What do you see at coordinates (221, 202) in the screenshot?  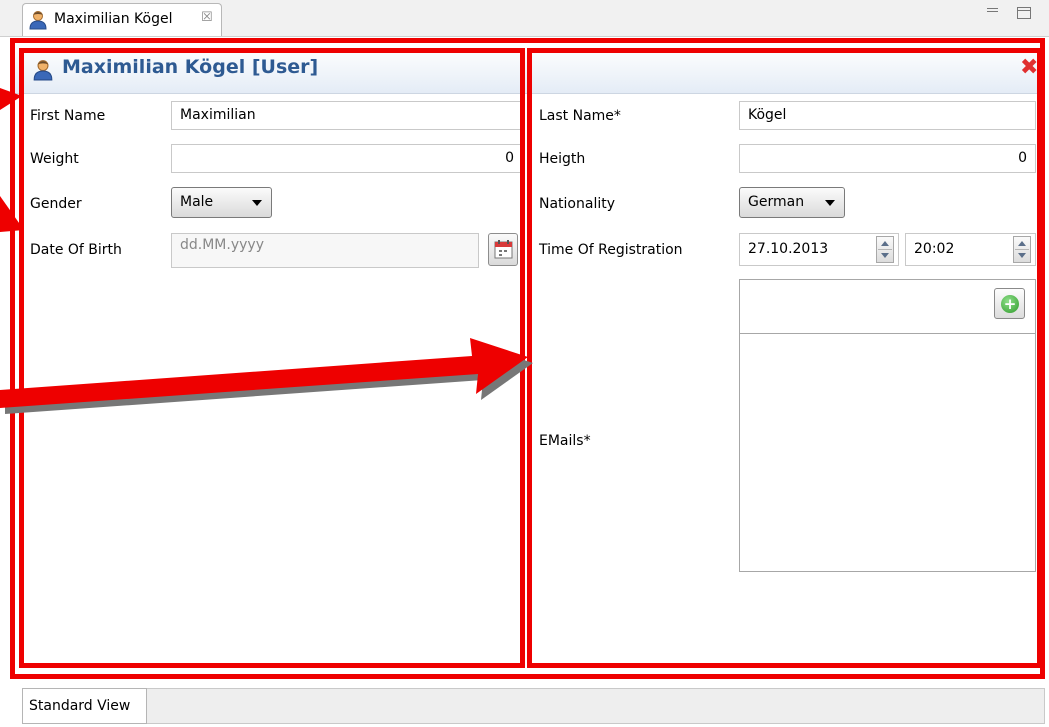 I see `gender-select: Male` at bounding box center [221, 202].